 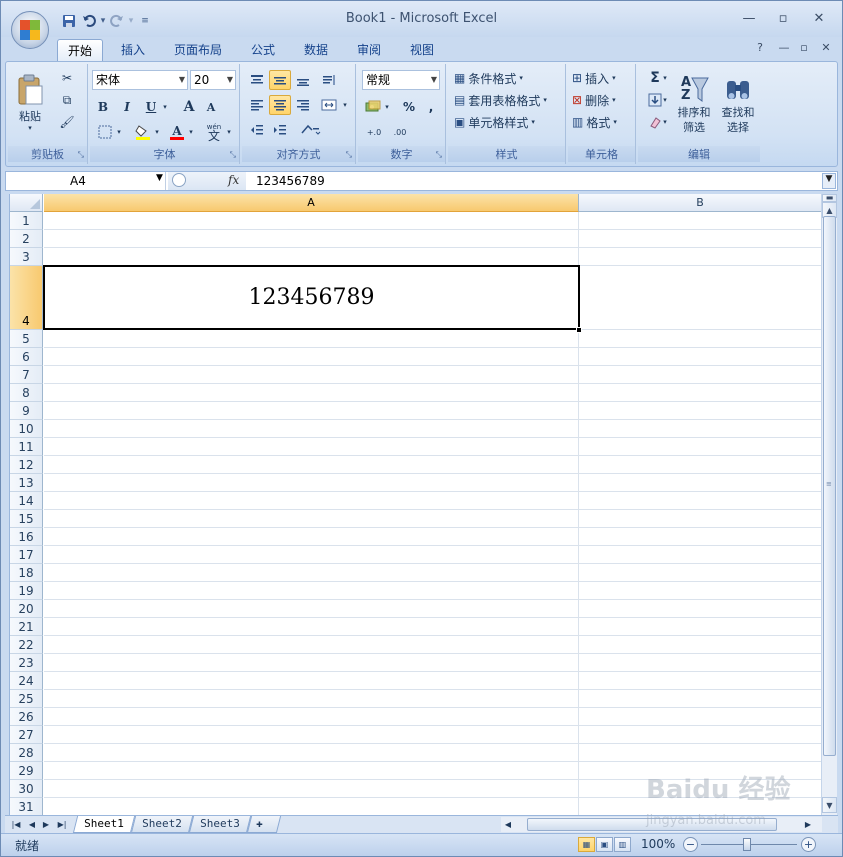 What do you see at coordinates (26, 627) in the screenshot?
I see `row-header-21: 21` at bounding box center [26, 627].